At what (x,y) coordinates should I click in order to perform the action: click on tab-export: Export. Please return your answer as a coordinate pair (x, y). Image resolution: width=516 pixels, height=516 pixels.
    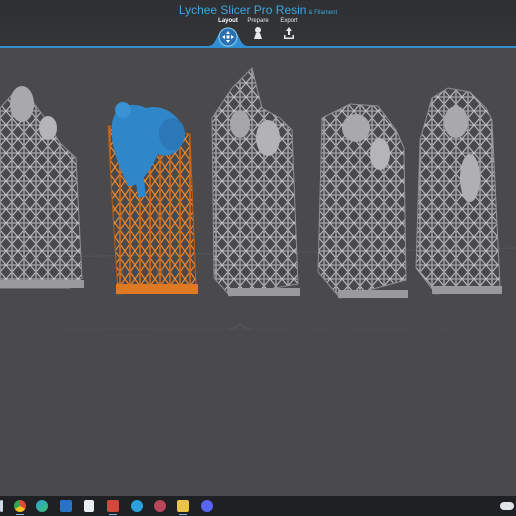
    Looking at the image, I should click on (289, 28).